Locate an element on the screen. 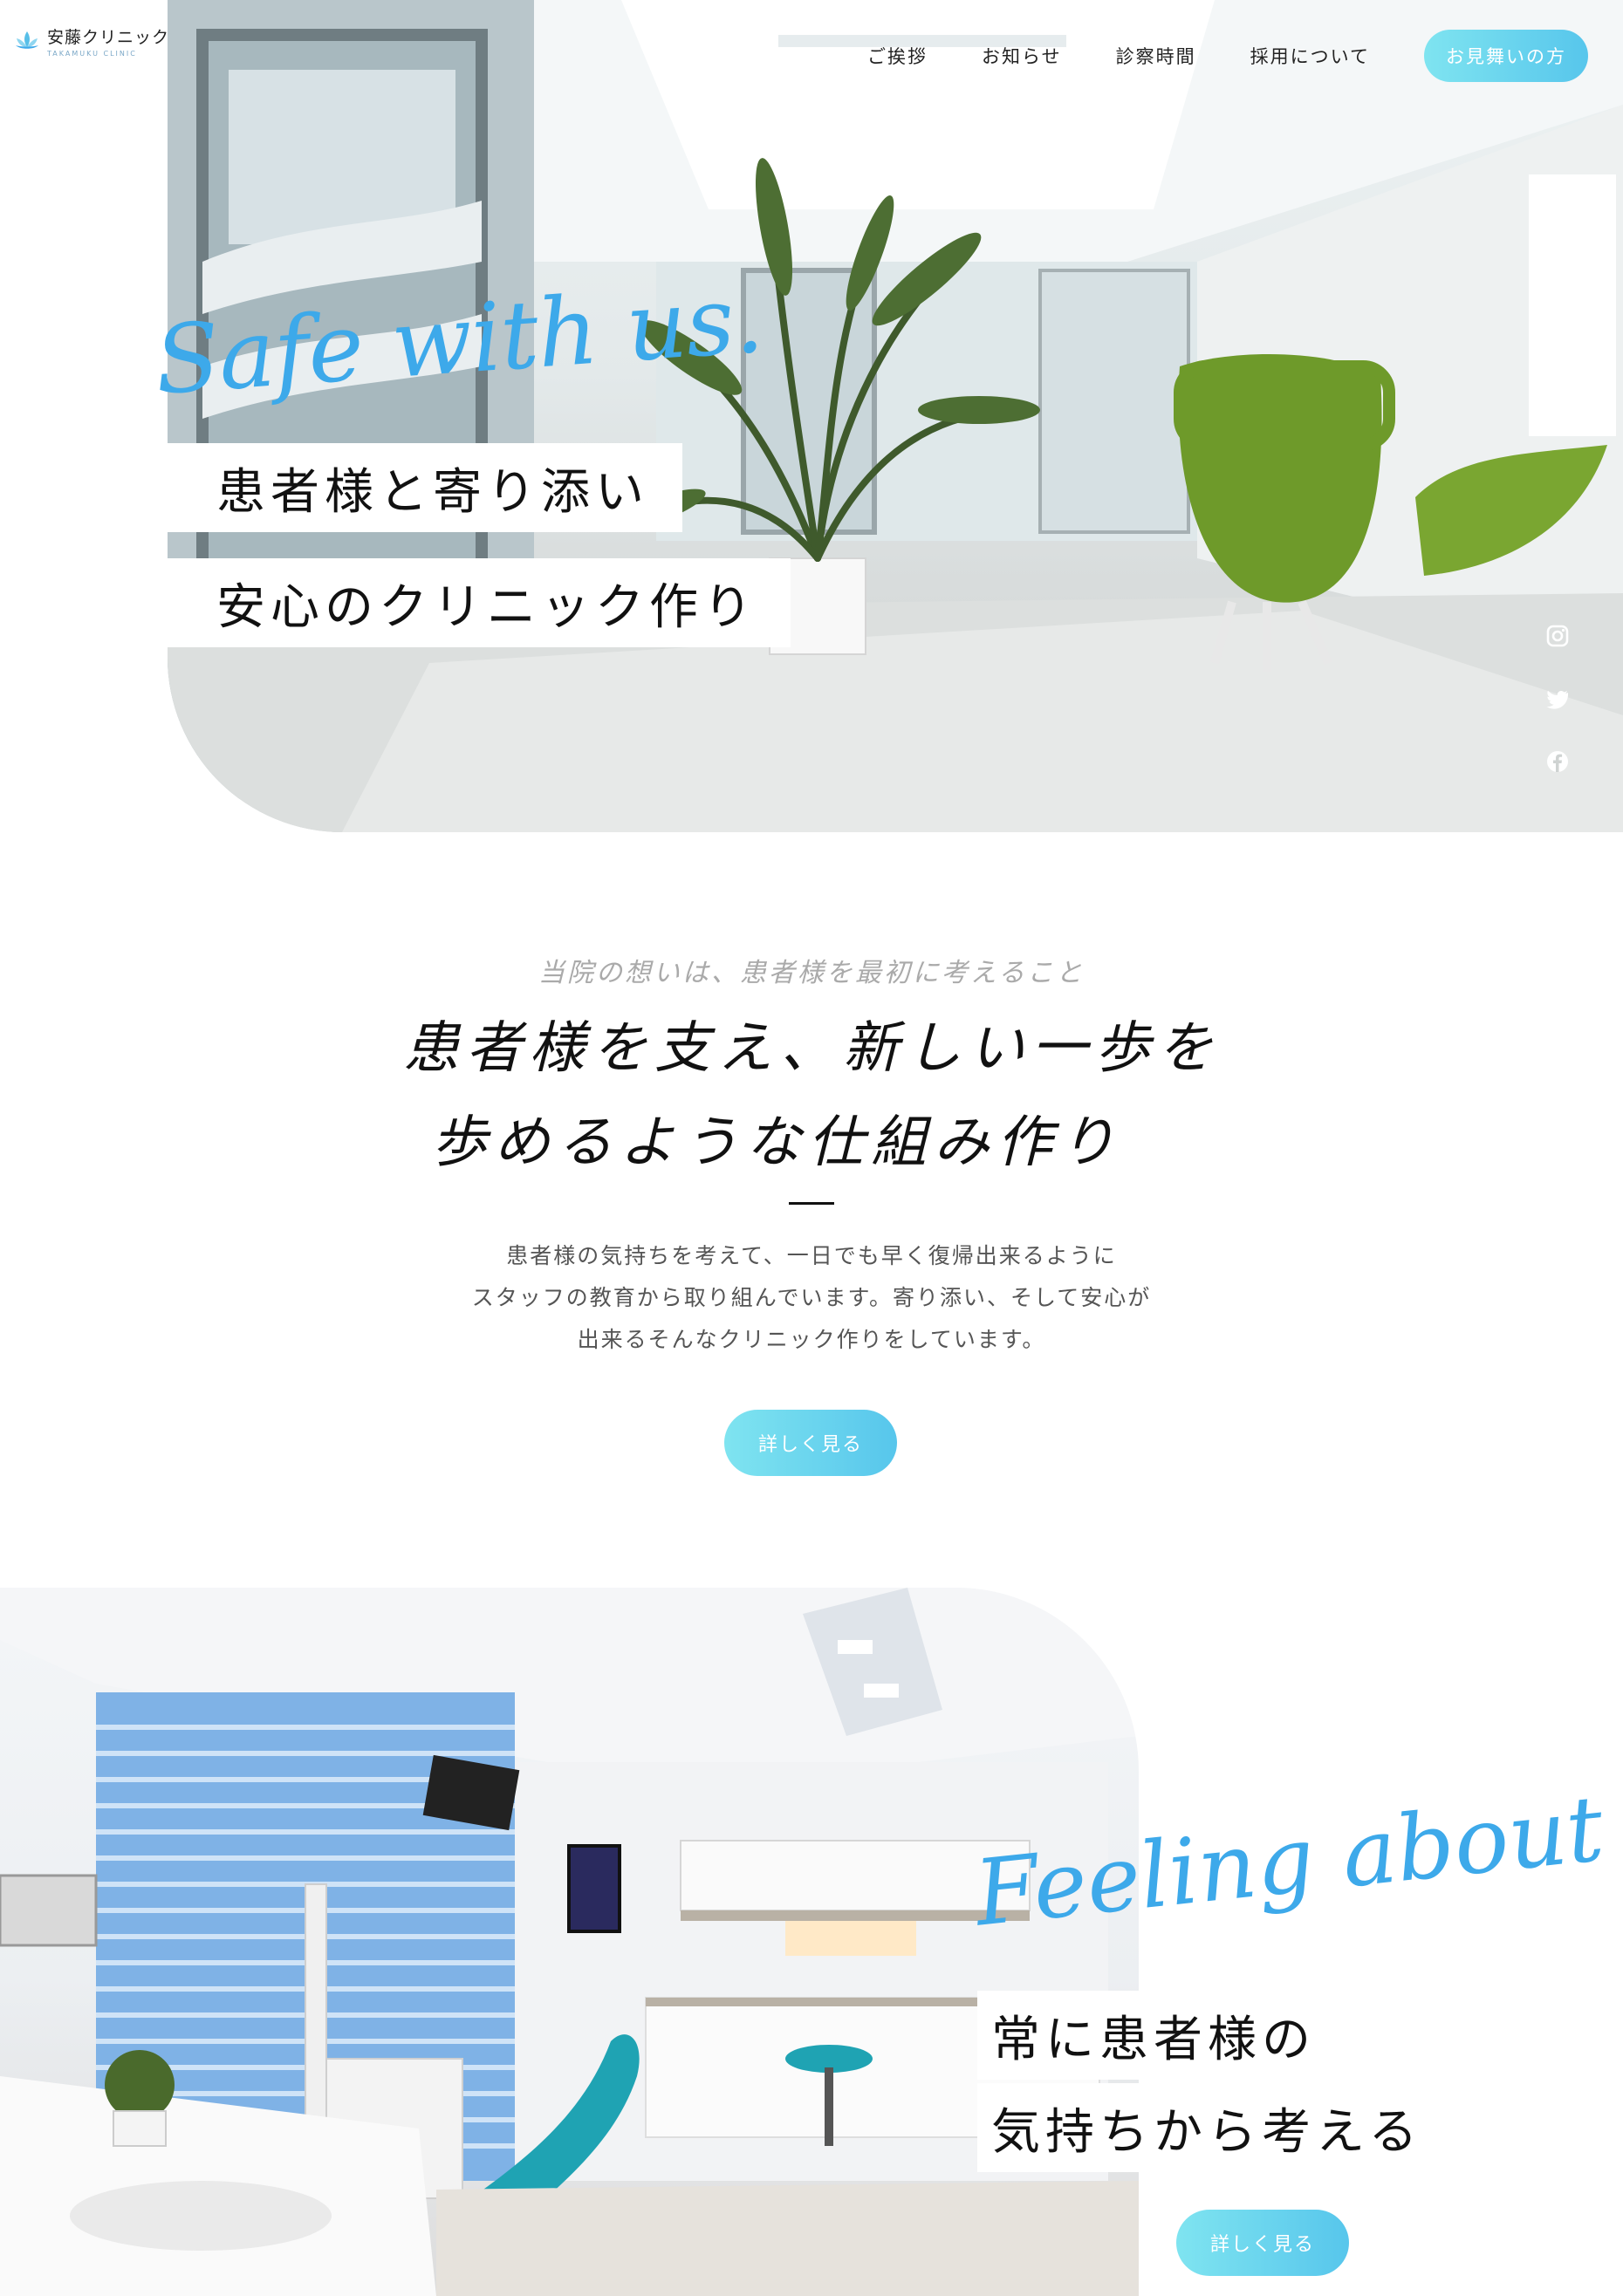  intro-body-line2: スタッフの教育から取り組んでいます。寄り添い、そして安心が is located at coordinates (812, 1297).